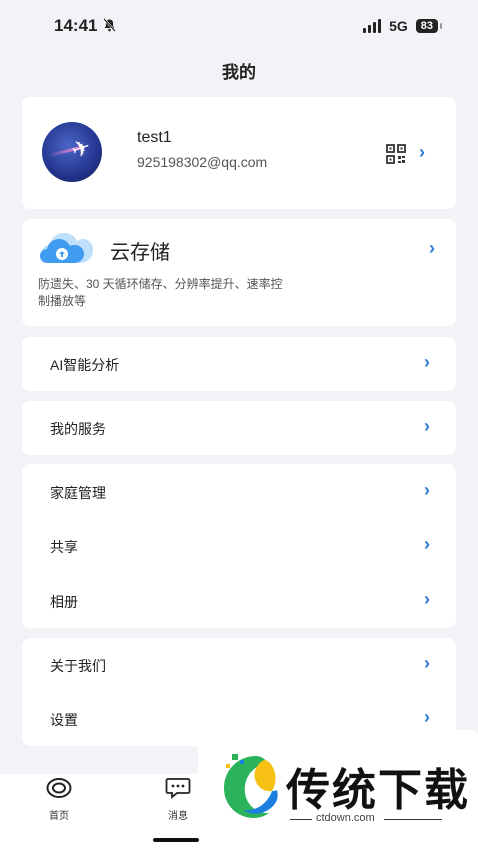  What do you see at coordinates (78, 666) in the screenshot?
I see `menu-item-label: 关于我们` at bounding box center [78, 666].